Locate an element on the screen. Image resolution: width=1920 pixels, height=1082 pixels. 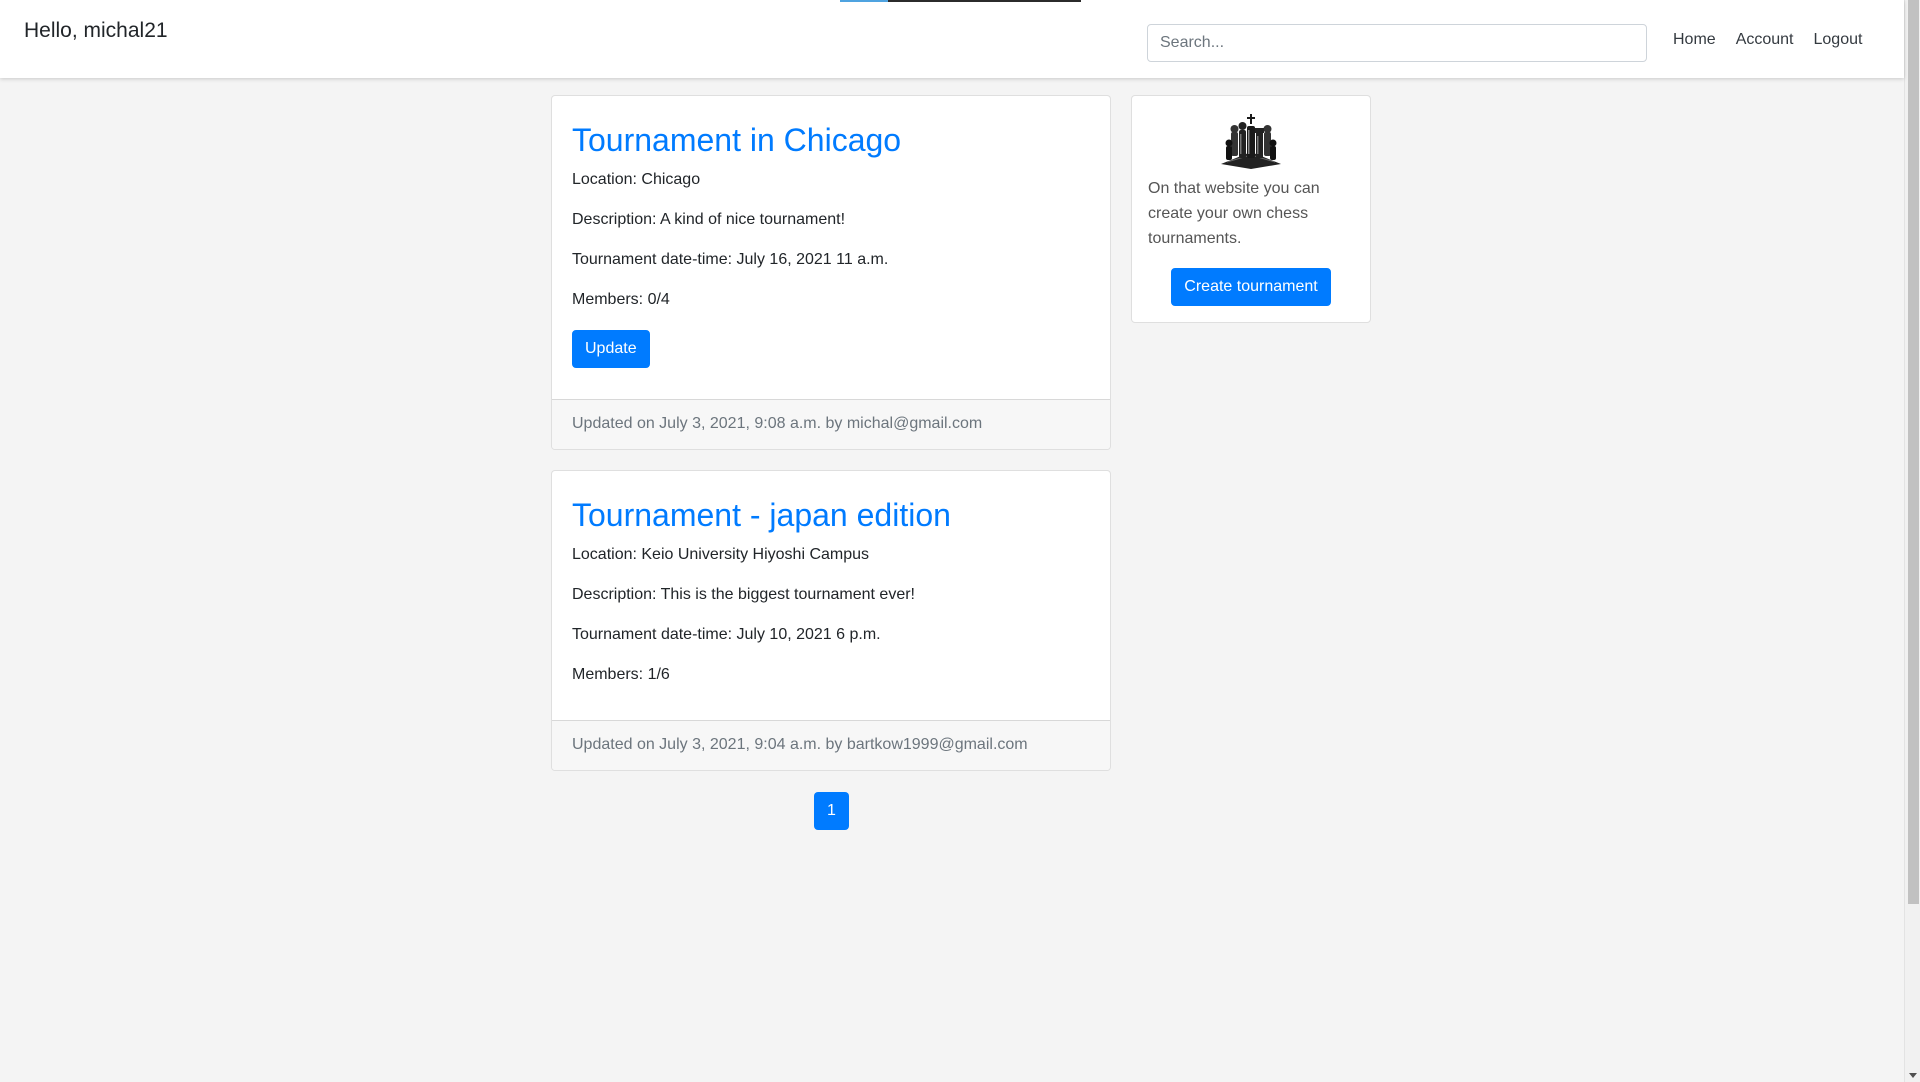
nav-link-logout: Logout is located at coordinates (1838, 40).